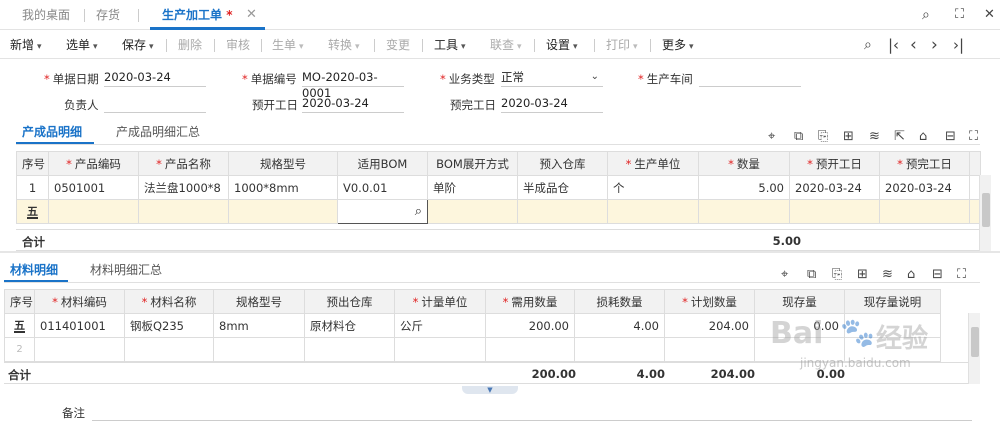  Describe the element at coordinates (530, 301) in the screenshot. I see `column-header: * 需用数量` at that location.